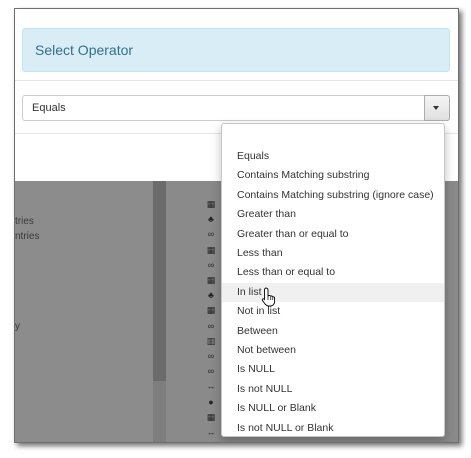 This screenshot has height=458, width=471. I want to click on barcode-icon: ▥, so click(211, 340).